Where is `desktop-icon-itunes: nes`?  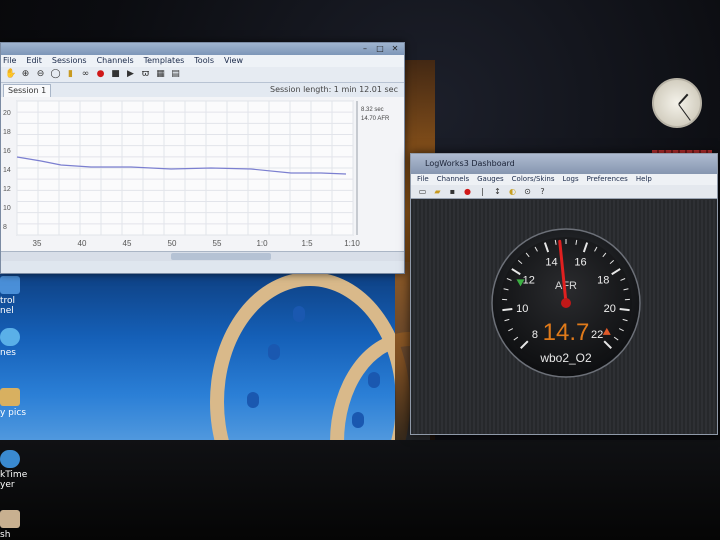 desktop-icon-itunes: nes is located at coordinates (20, 343).